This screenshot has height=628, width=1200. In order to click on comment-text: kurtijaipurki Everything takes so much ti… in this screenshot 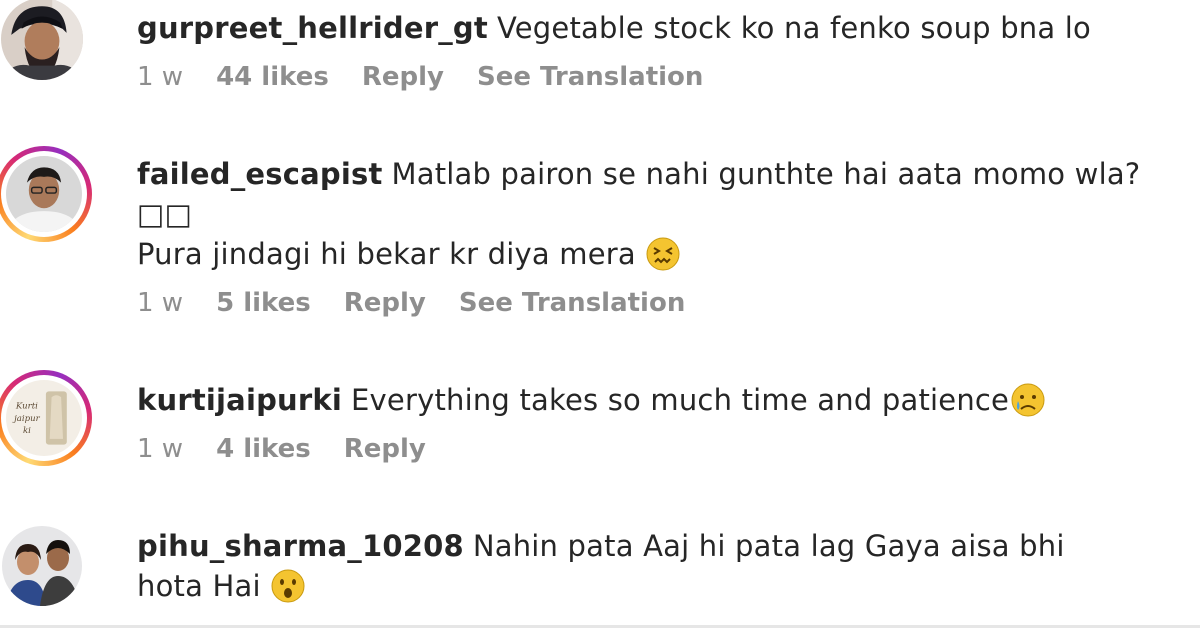, I will do `click(658, 400)`.